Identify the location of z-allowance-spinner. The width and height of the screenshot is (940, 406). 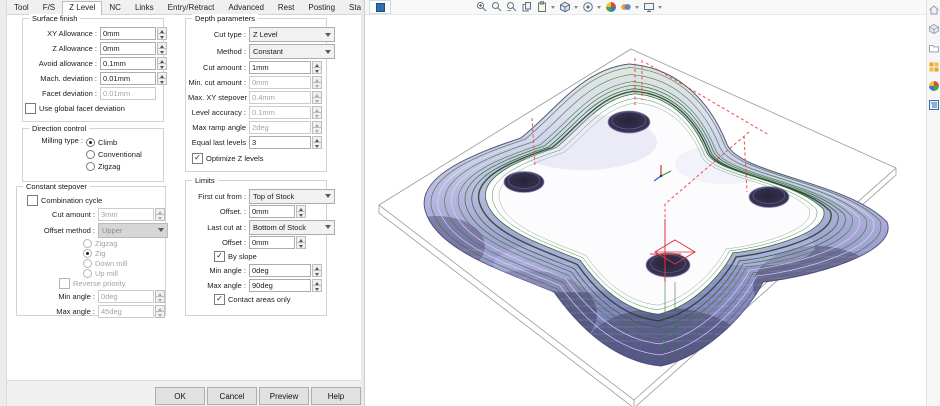
(162, 48).